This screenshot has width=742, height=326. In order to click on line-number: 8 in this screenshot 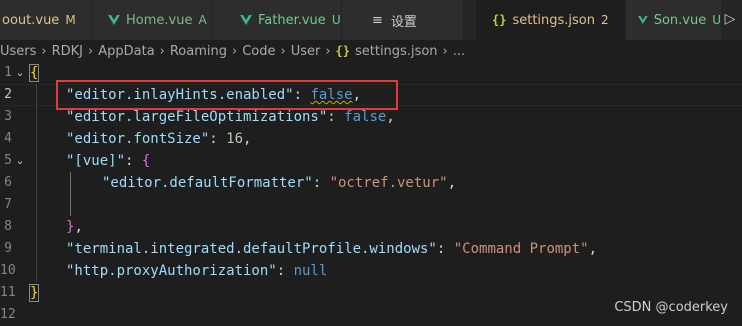, I will do `click(8, 226)`.